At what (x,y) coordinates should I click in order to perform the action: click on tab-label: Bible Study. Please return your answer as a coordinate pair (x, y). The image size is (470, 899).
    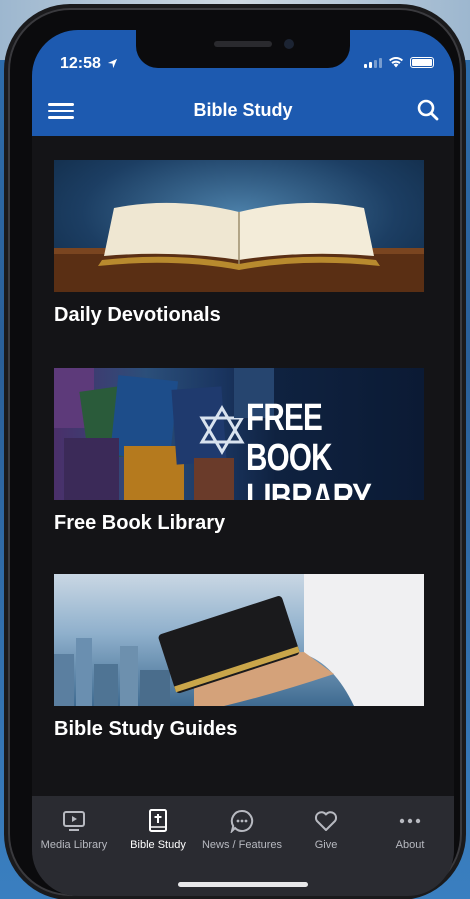
    Looking at the image, I should click on (158, 845).